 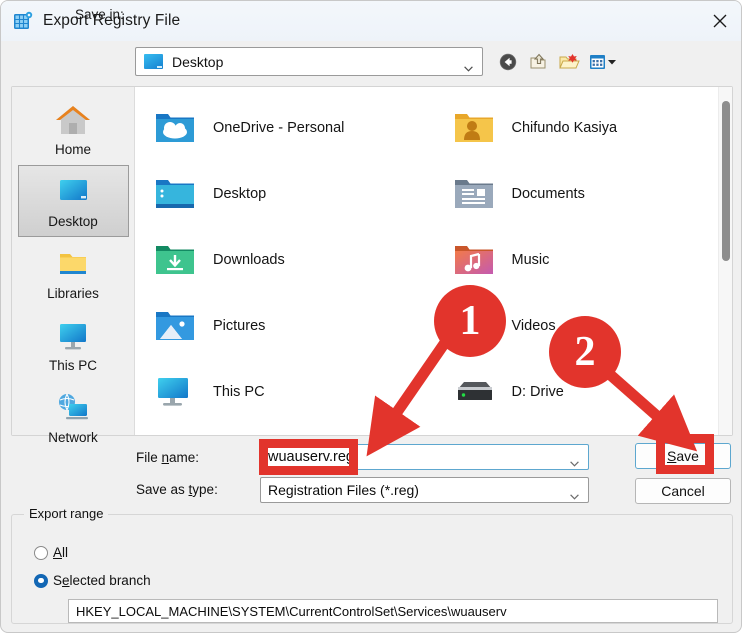 What do you see at coordinates (73, 408) in the screenshot?
I see `network-icon` at bounding box center [73, 408].